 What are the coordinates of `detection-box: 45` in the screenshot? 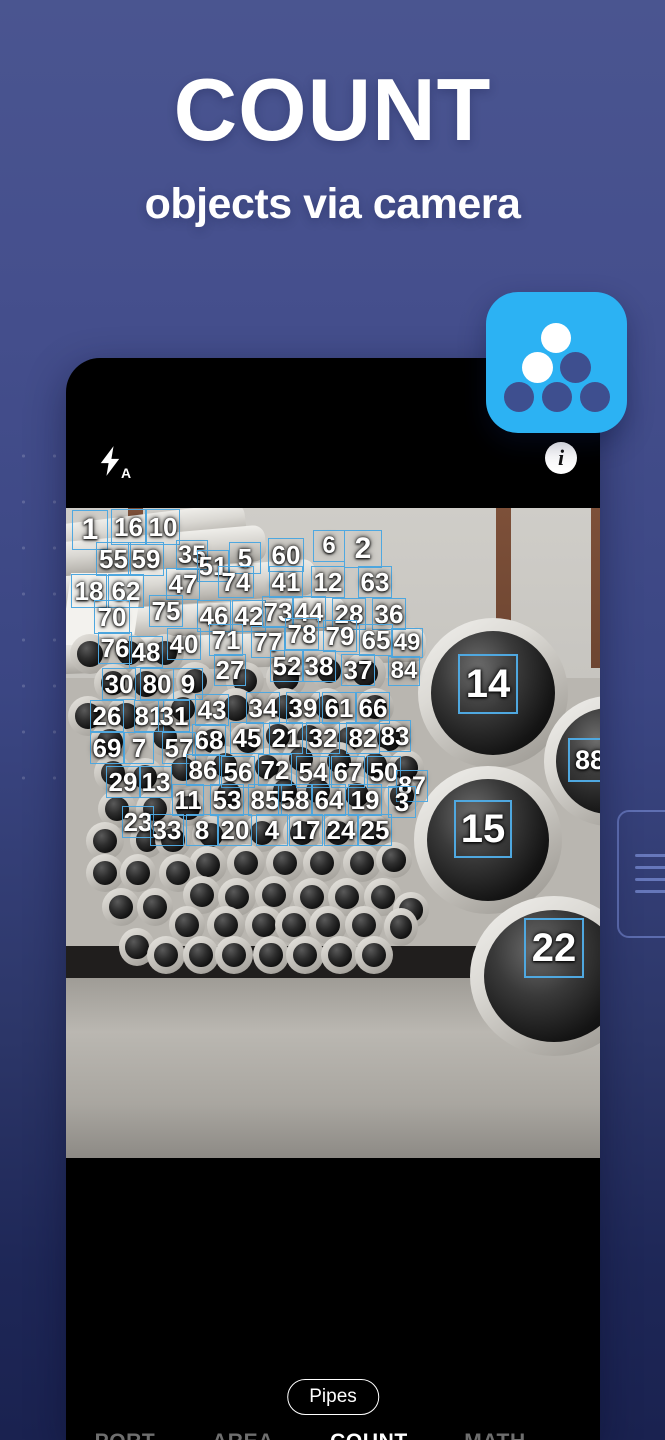 It's located at (247, 738).